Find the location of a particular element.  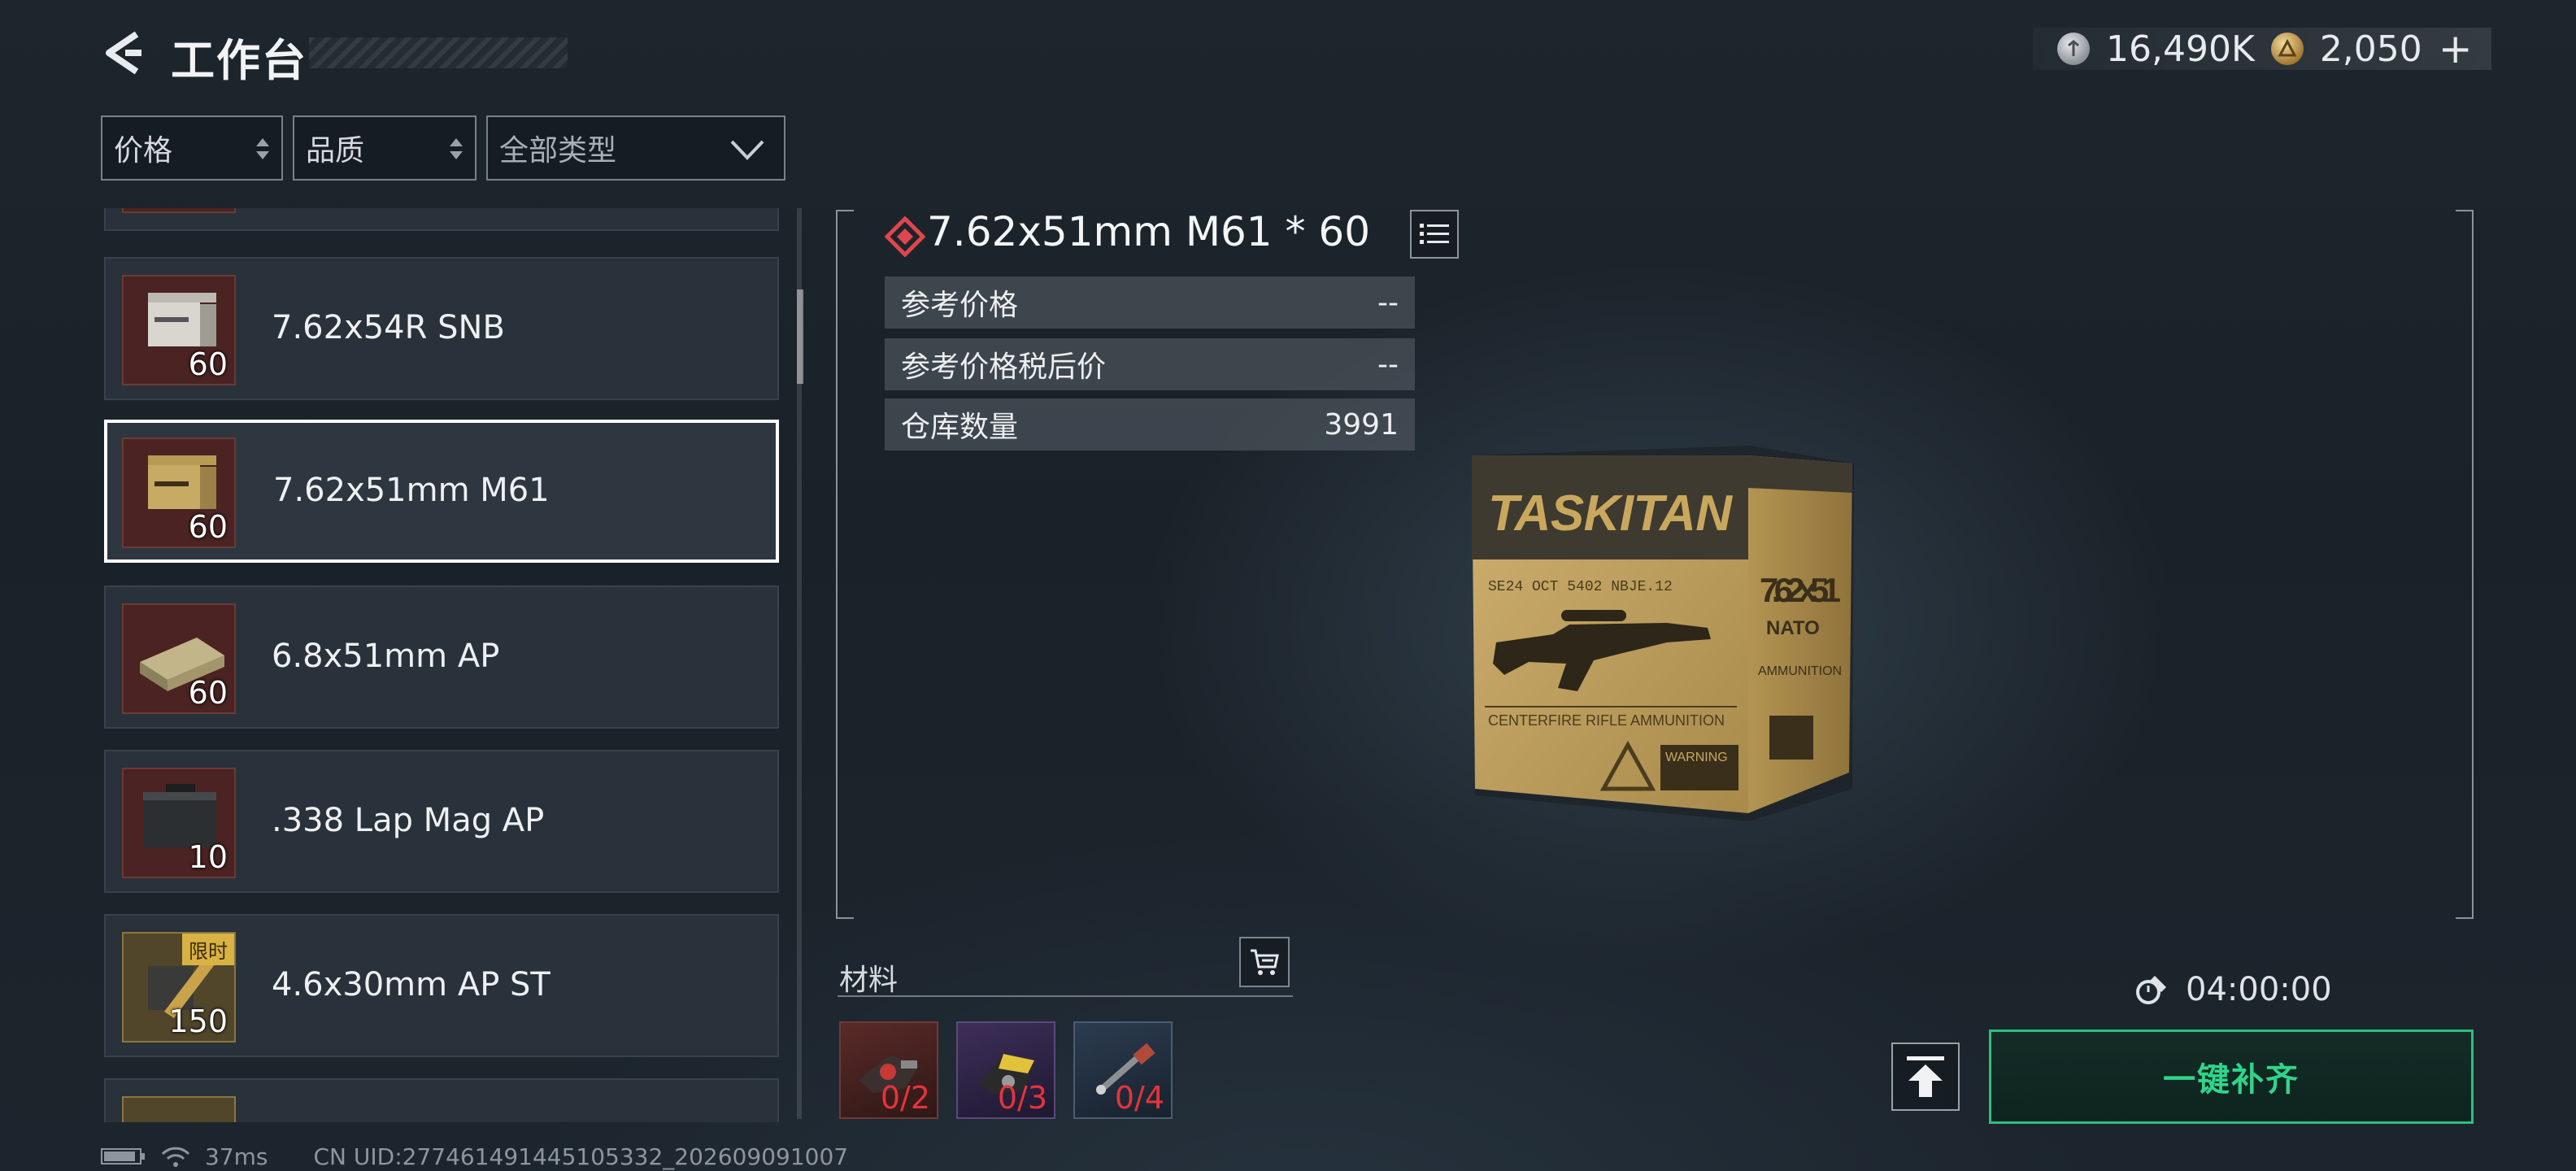

box-brand-text: TASKITAN is located at coordinates (1611, 513).